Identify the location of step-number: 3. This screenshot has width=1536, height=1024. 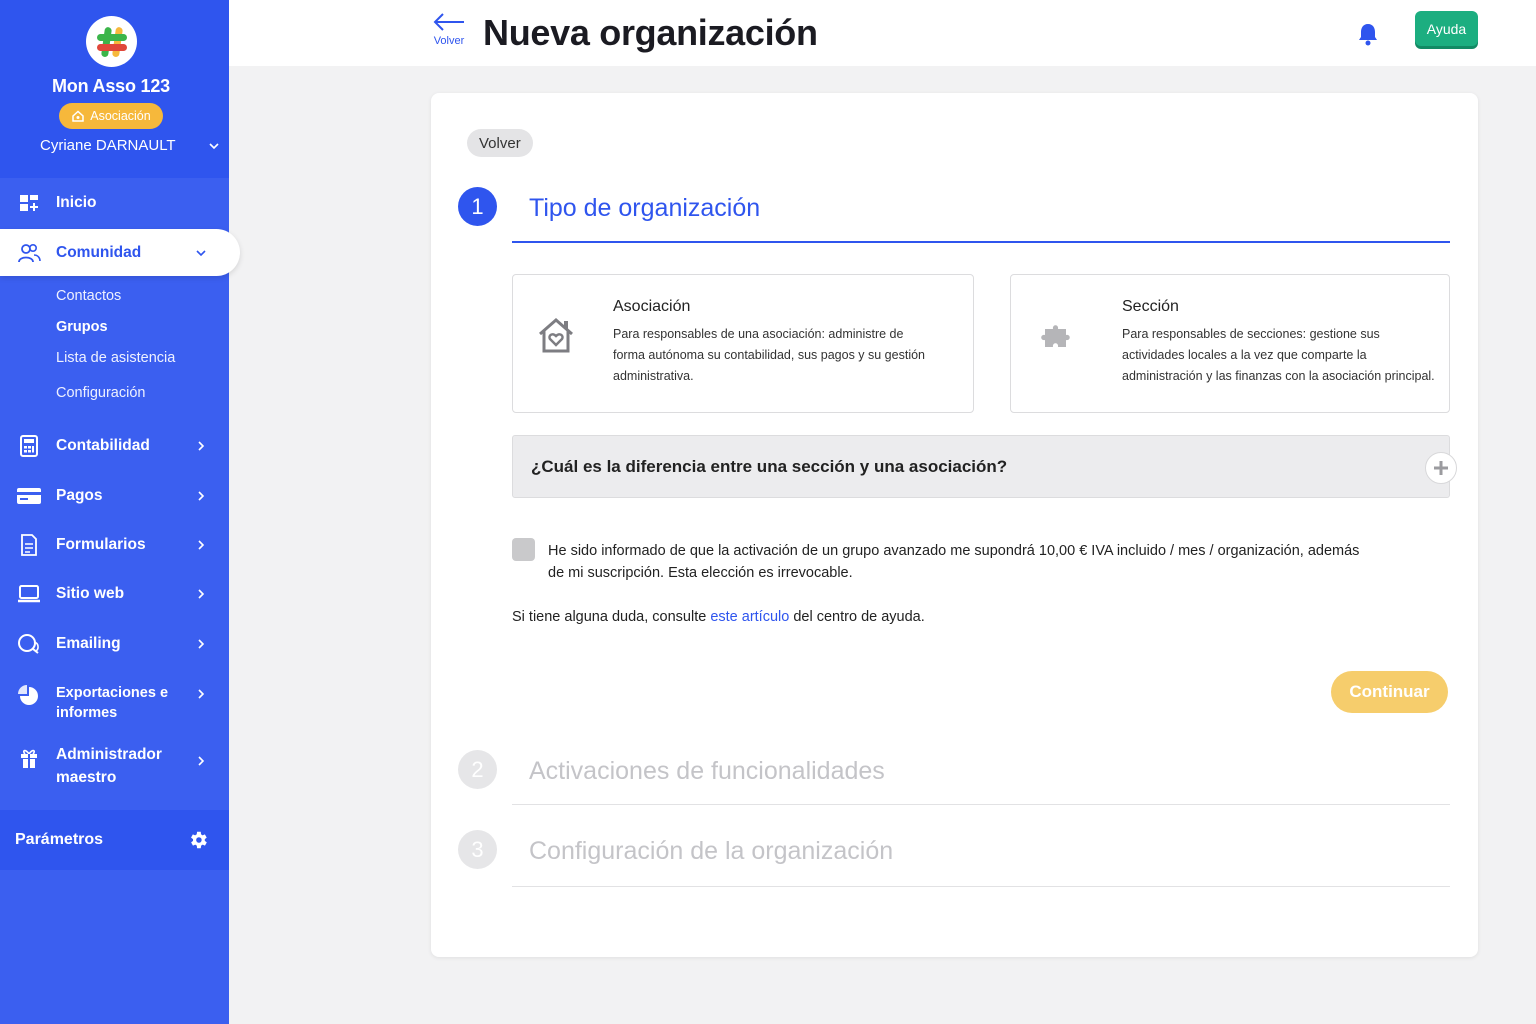
(477, 849).